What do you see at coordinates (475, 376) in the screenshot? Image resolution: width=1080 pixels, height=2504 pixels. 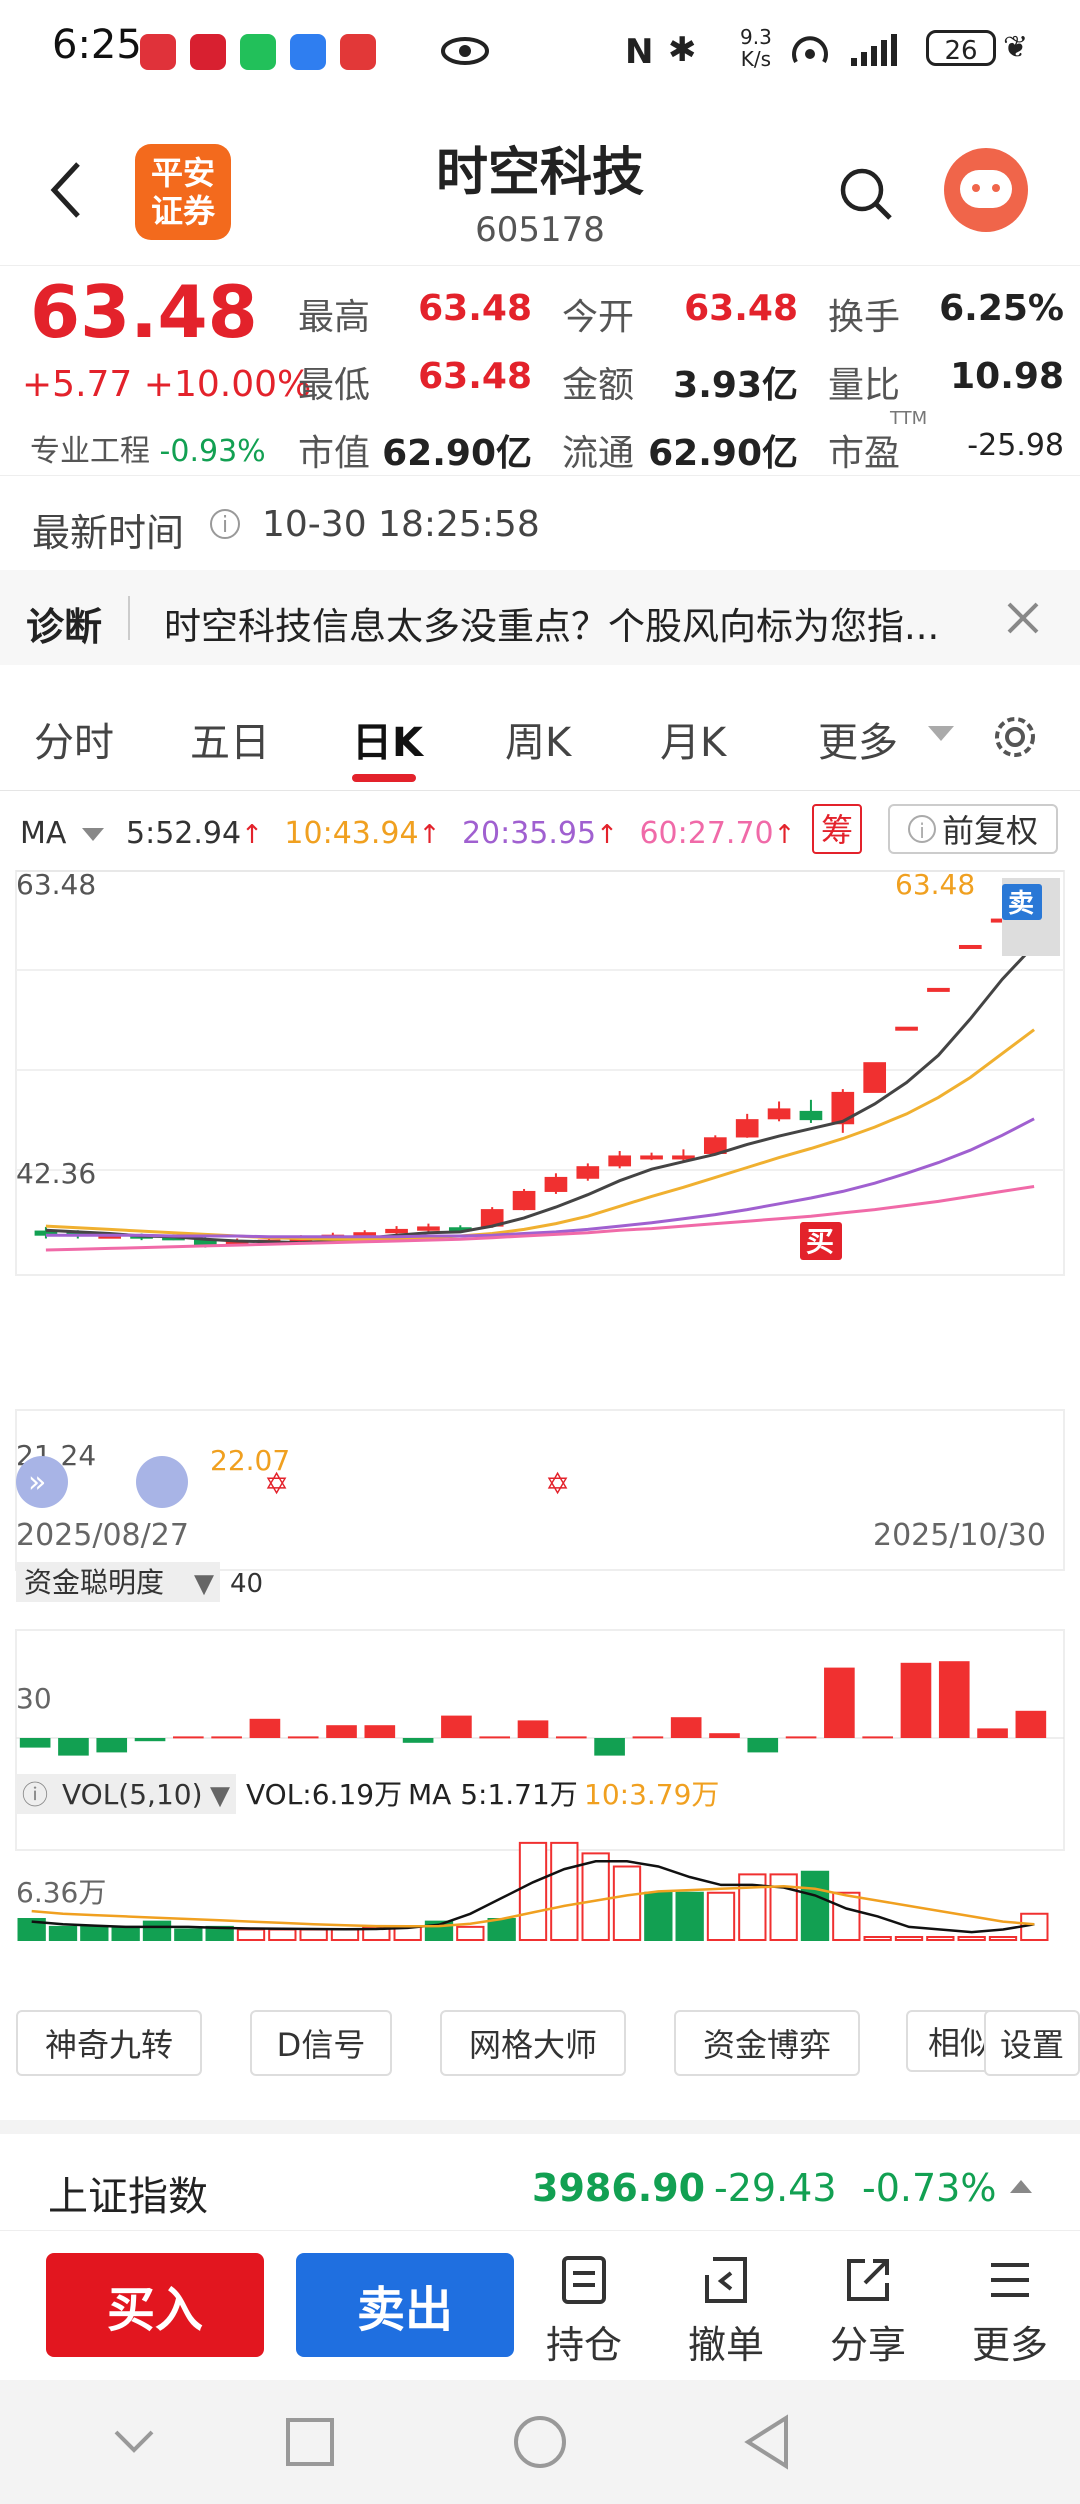 I see `low-value: 63.48` at bounding box center [475, 376].